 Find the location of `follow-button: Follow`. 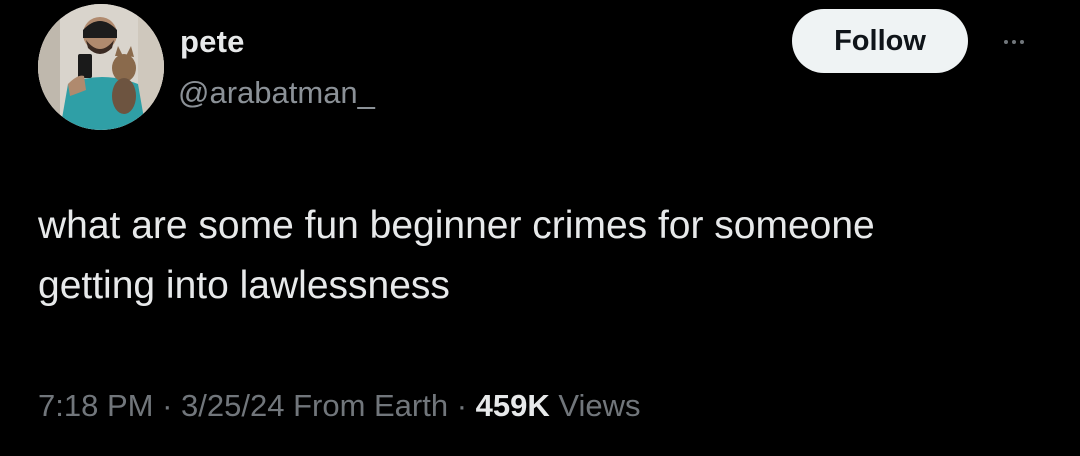

follow-button: Follow is located at coordinates (880, 41).